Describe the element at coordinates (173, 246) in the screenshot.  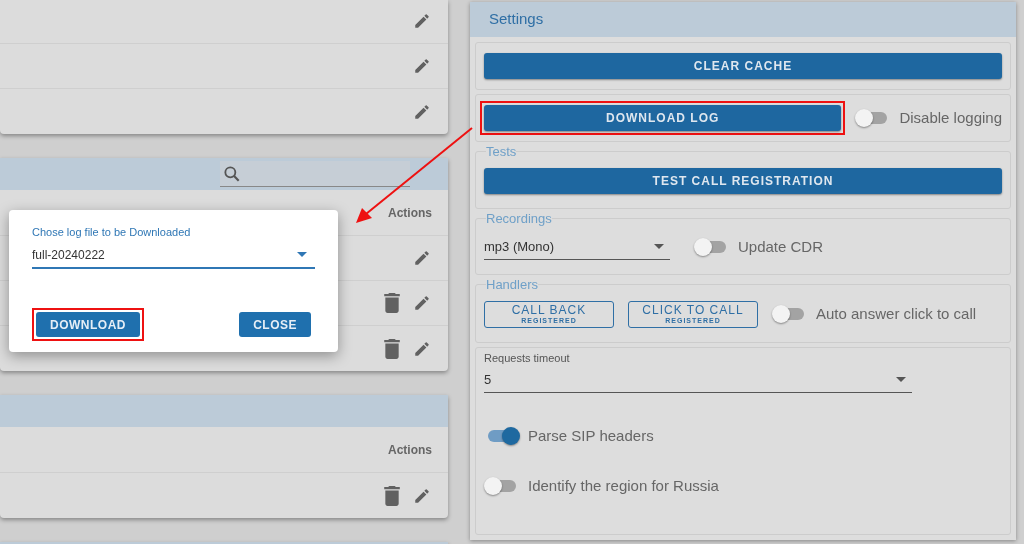
I see `log-file-select: Chose log file to be Downloaded full-20240222` at that location.